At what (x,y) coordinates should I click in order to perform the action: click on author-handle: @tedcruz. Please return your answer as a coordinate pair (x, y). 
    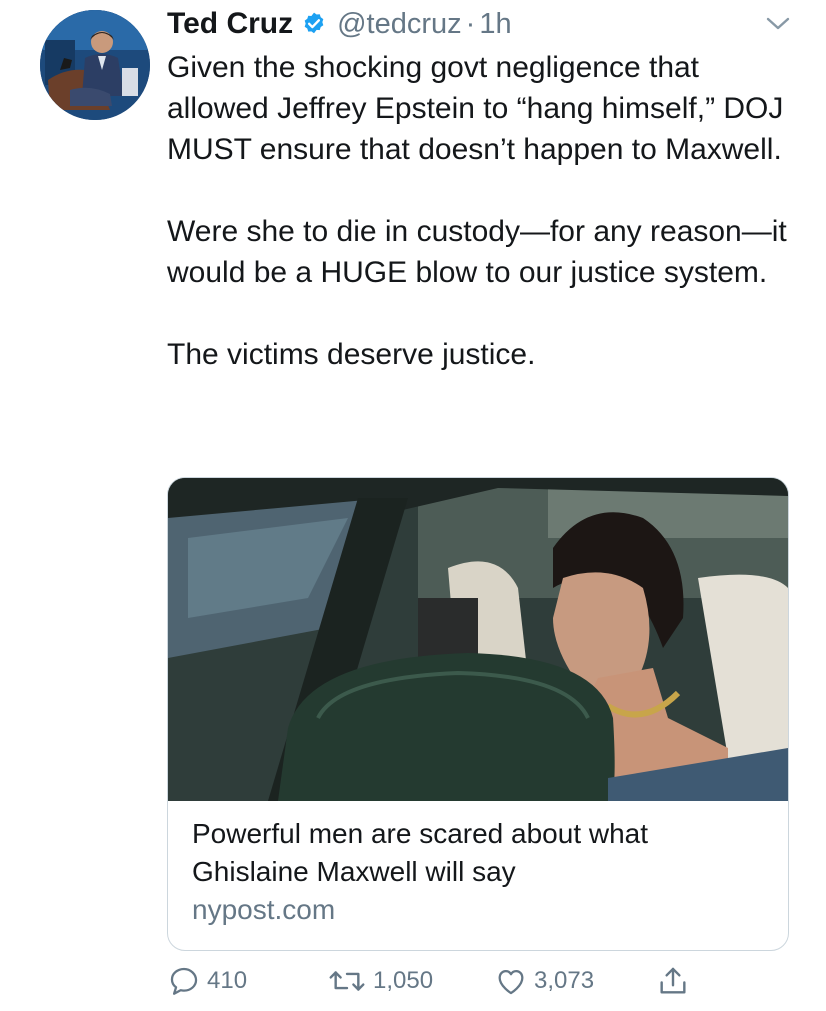
    Looking at the image, I should click on (399, 24).